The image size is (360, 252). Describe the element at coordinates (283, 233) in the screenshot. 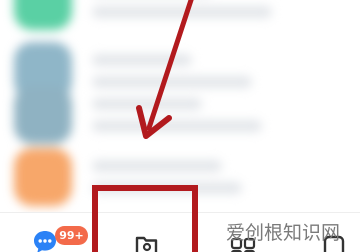

I see `watermark-text: 爱创根知识网` at that location.